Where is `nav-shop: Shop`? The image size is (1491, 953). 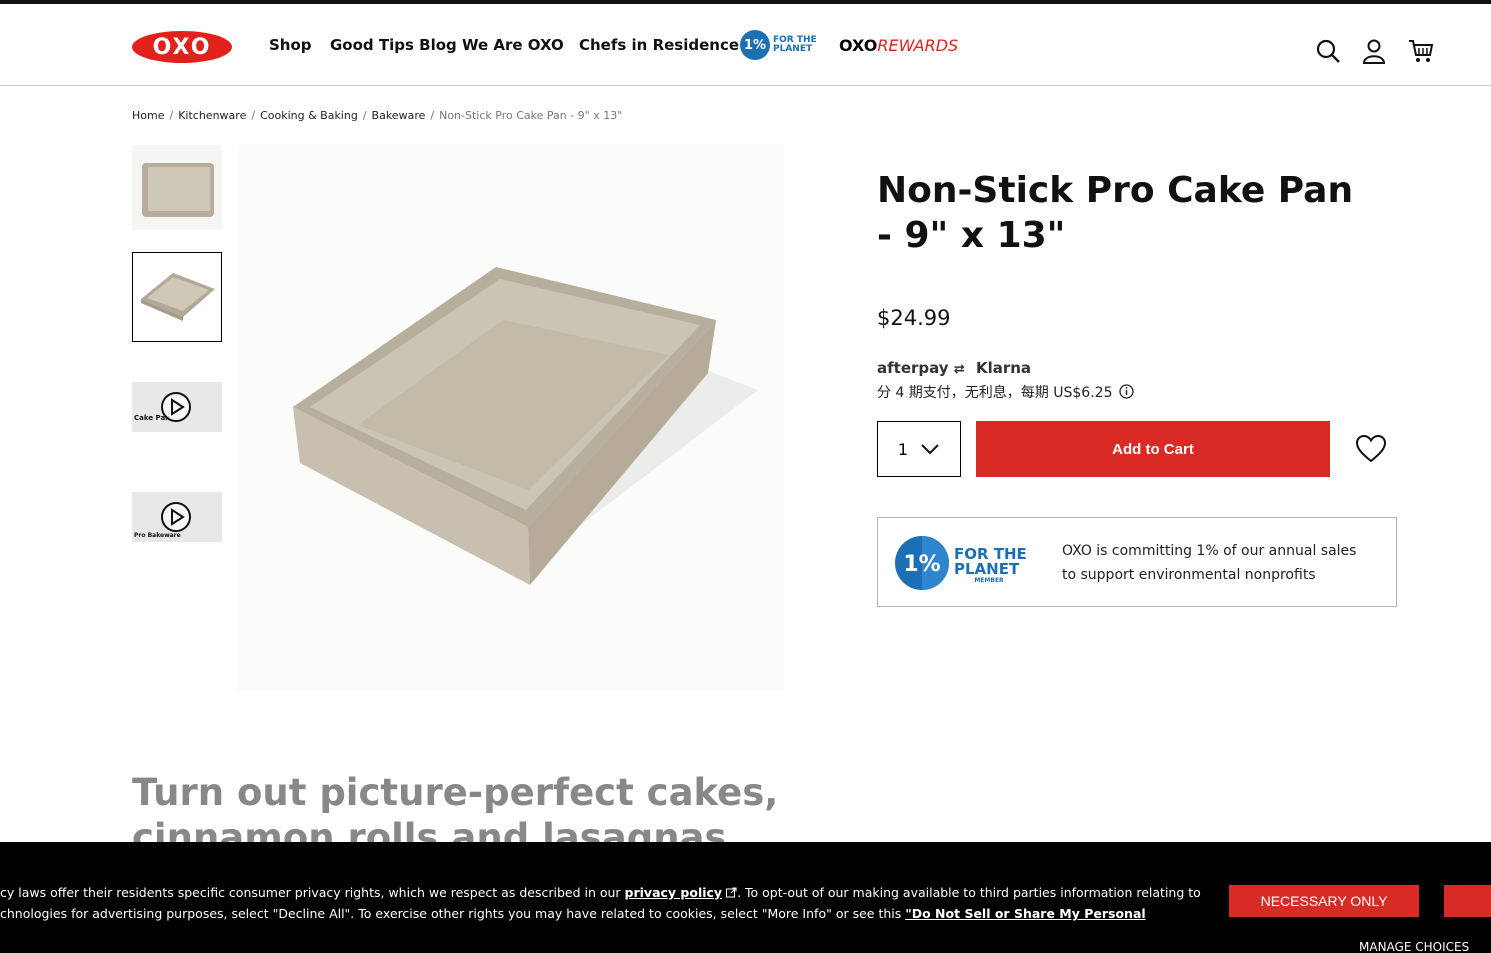 nav-shop: Shop is located at coordinates (290, 45).